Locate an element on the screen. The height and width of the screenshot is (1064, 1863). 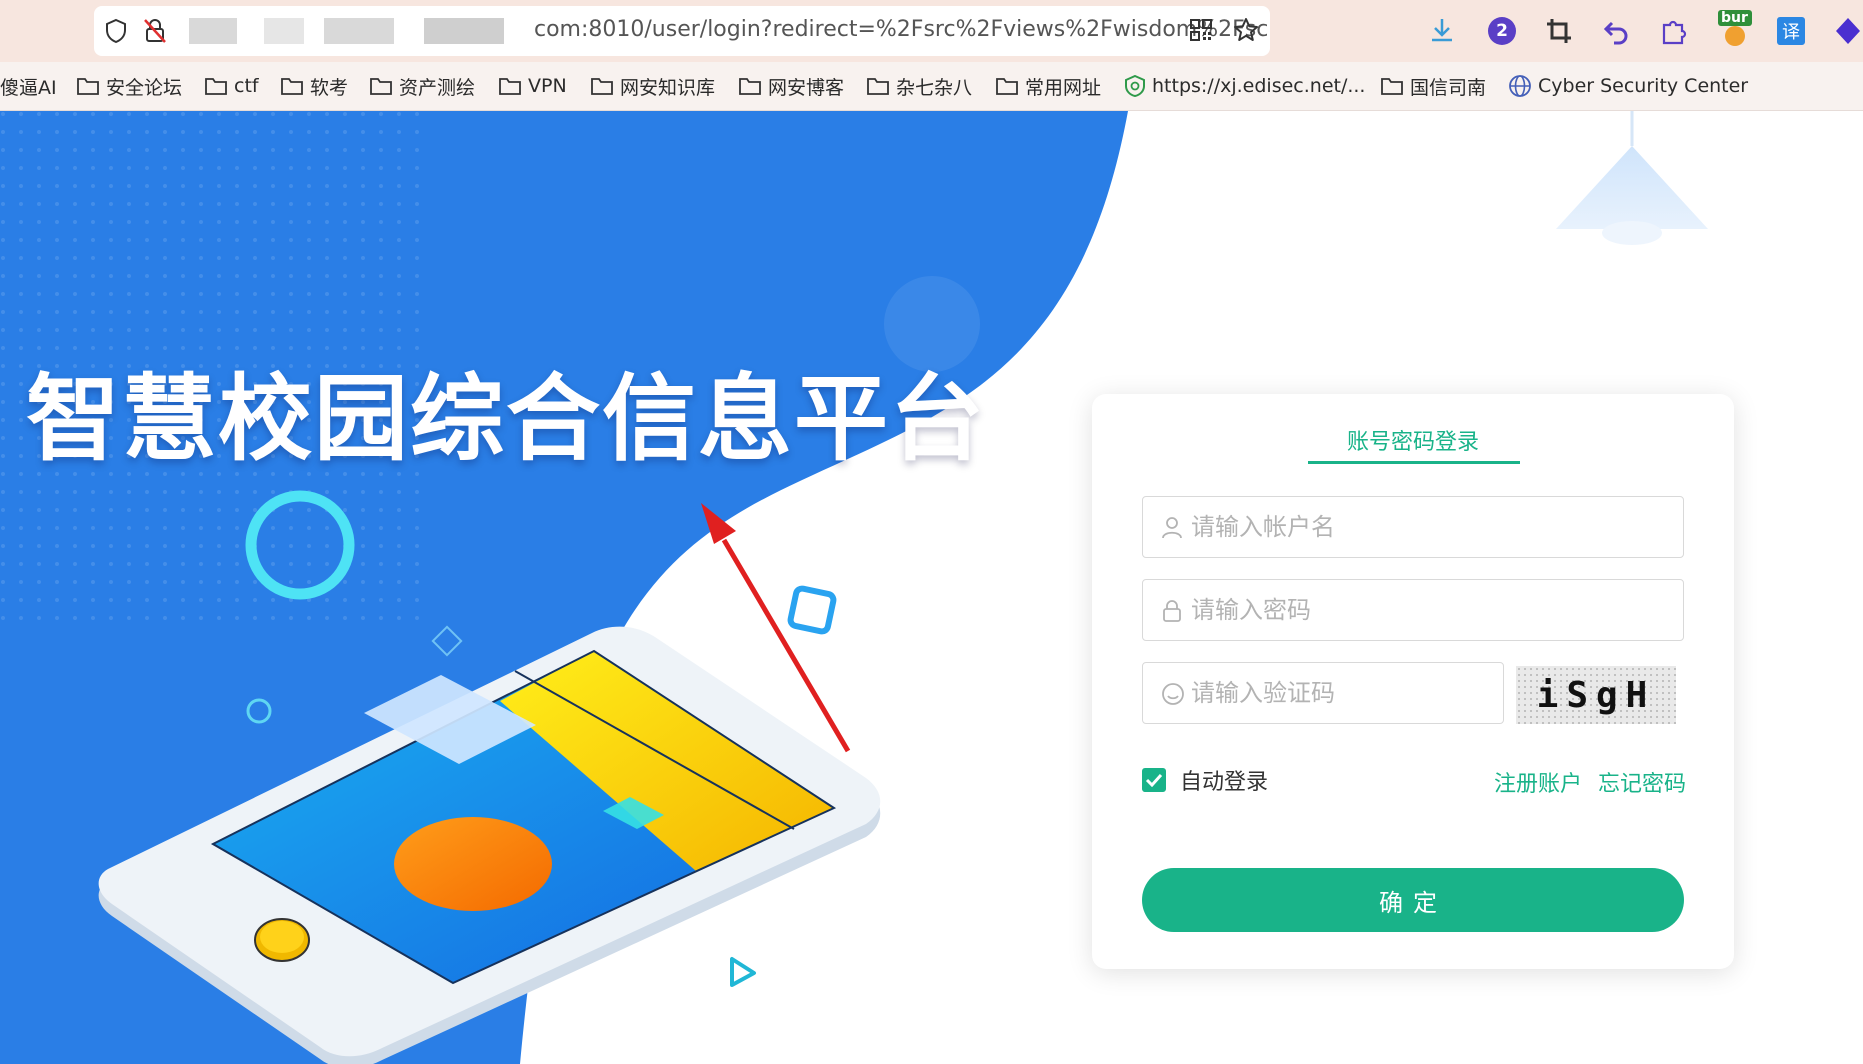
register-link: 注册账户 is located at coordinates (1538, 782).